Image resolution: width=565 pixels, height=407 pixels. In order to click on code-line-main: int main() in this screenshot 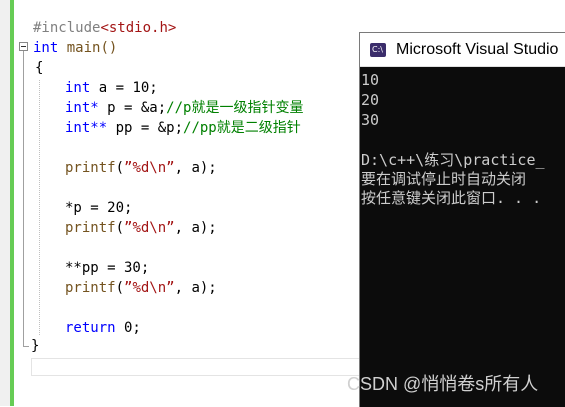, I will do `click(75, 48)`.